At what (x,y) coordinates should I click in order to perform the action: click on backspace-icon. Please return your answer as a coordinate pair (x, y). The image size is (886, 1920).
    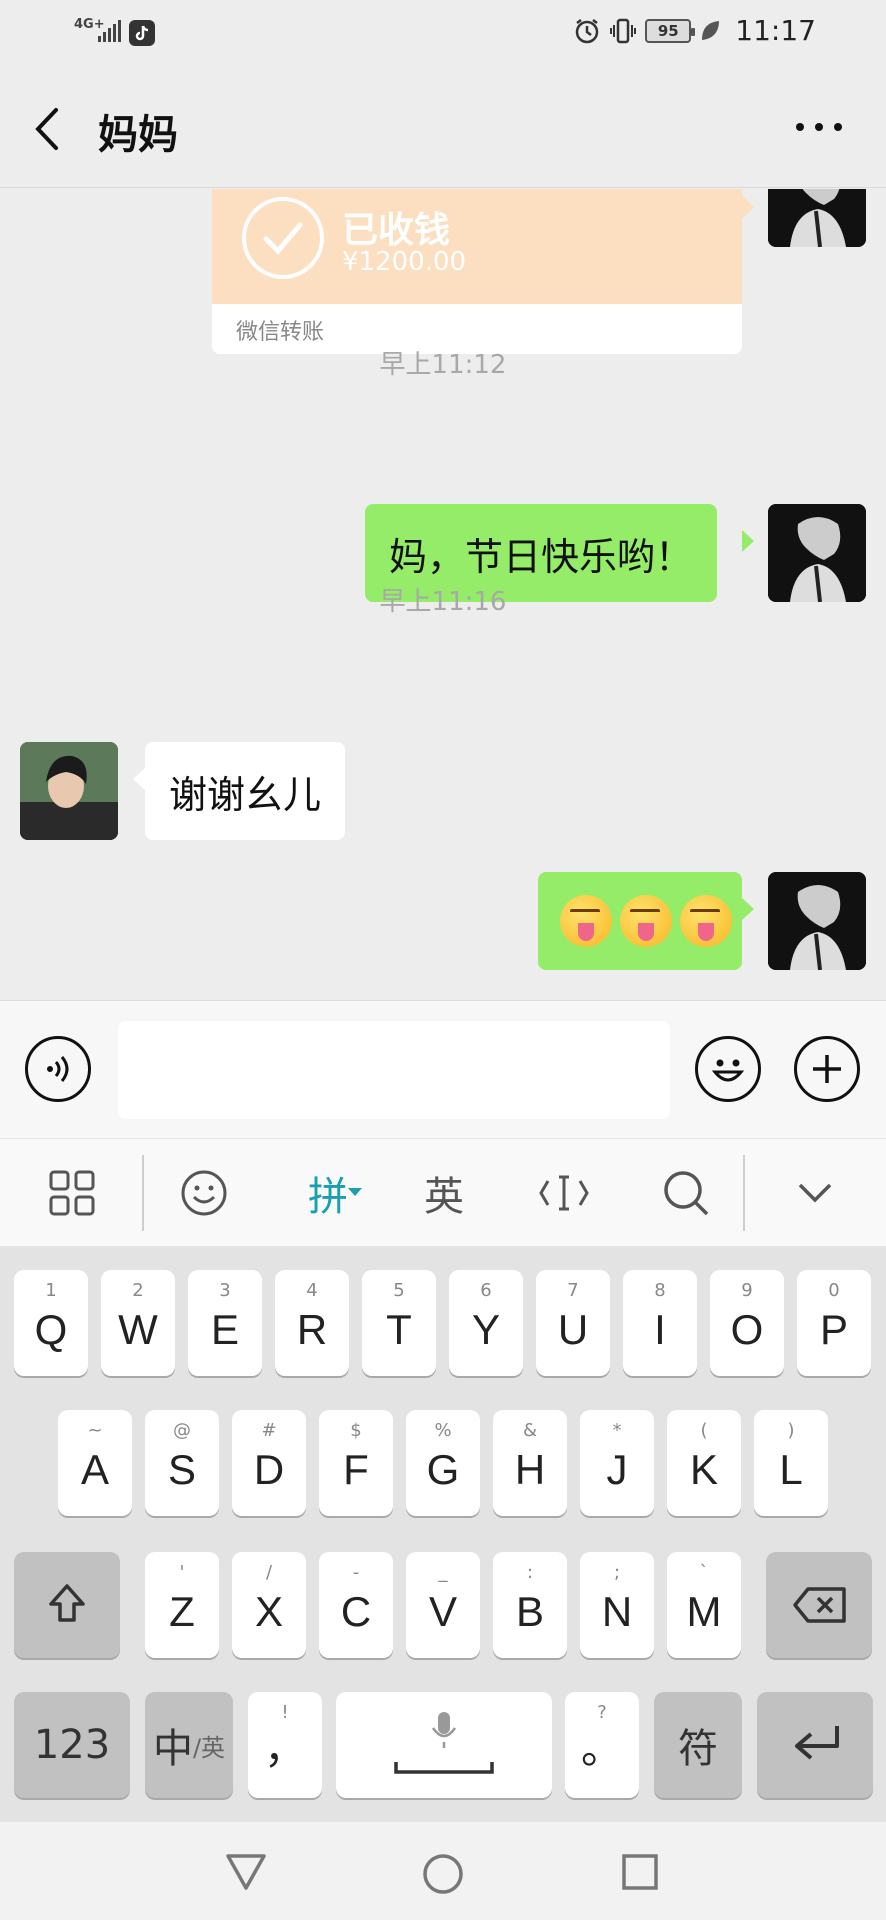
    Looking at the image, I should click on (819, 1605).